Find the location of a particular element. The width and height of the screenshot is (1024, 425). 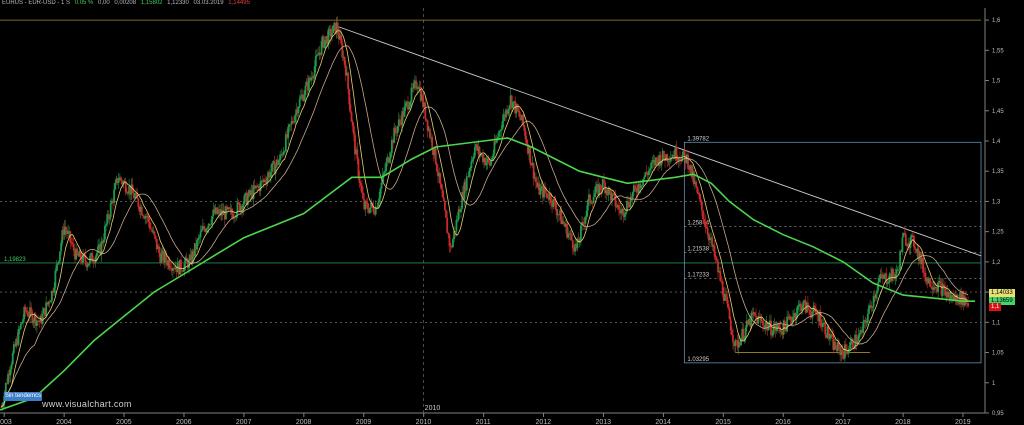

fib-level-label: 1.03295 is located at coordinates (698, 360).